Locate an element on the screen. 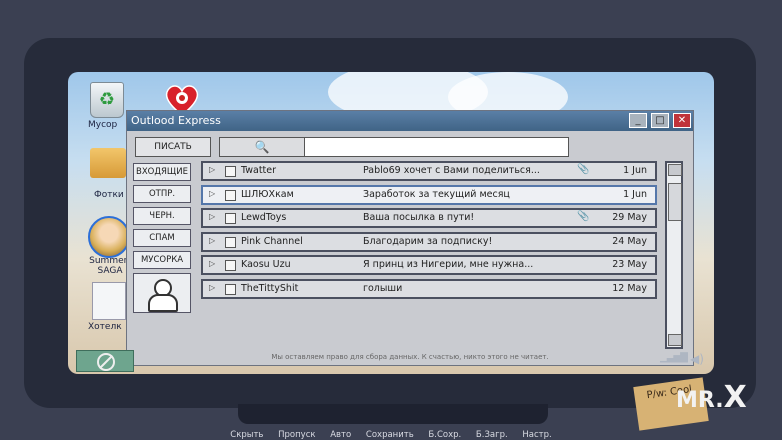  folder-trash: МУСОРКА is located at coordinates (162, 260).